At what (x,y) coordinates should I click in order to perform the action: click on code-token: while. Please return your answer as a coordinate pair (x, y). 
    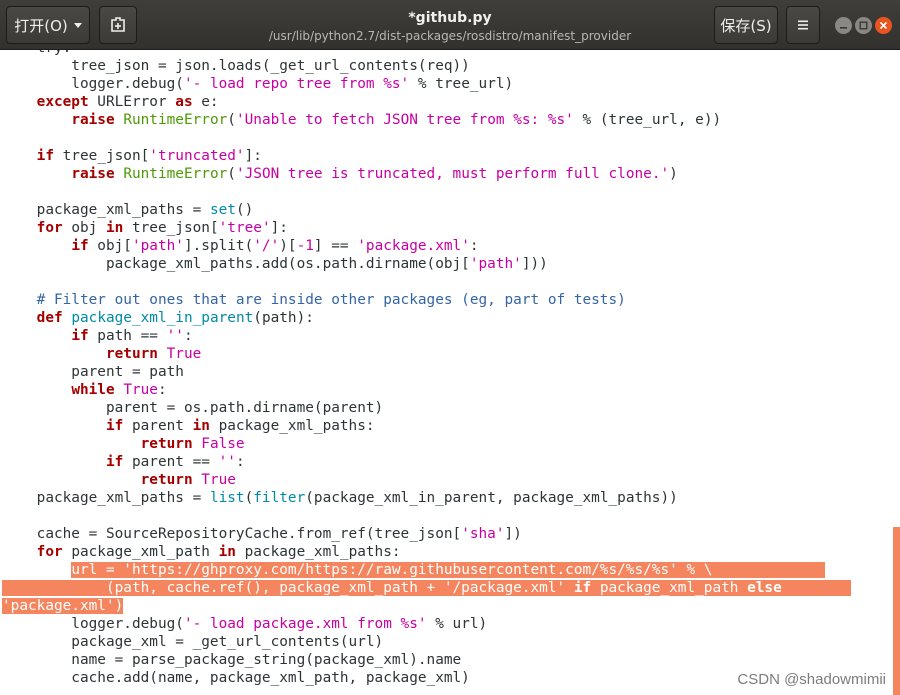
    Looking at the image, I should click on (93, 390).